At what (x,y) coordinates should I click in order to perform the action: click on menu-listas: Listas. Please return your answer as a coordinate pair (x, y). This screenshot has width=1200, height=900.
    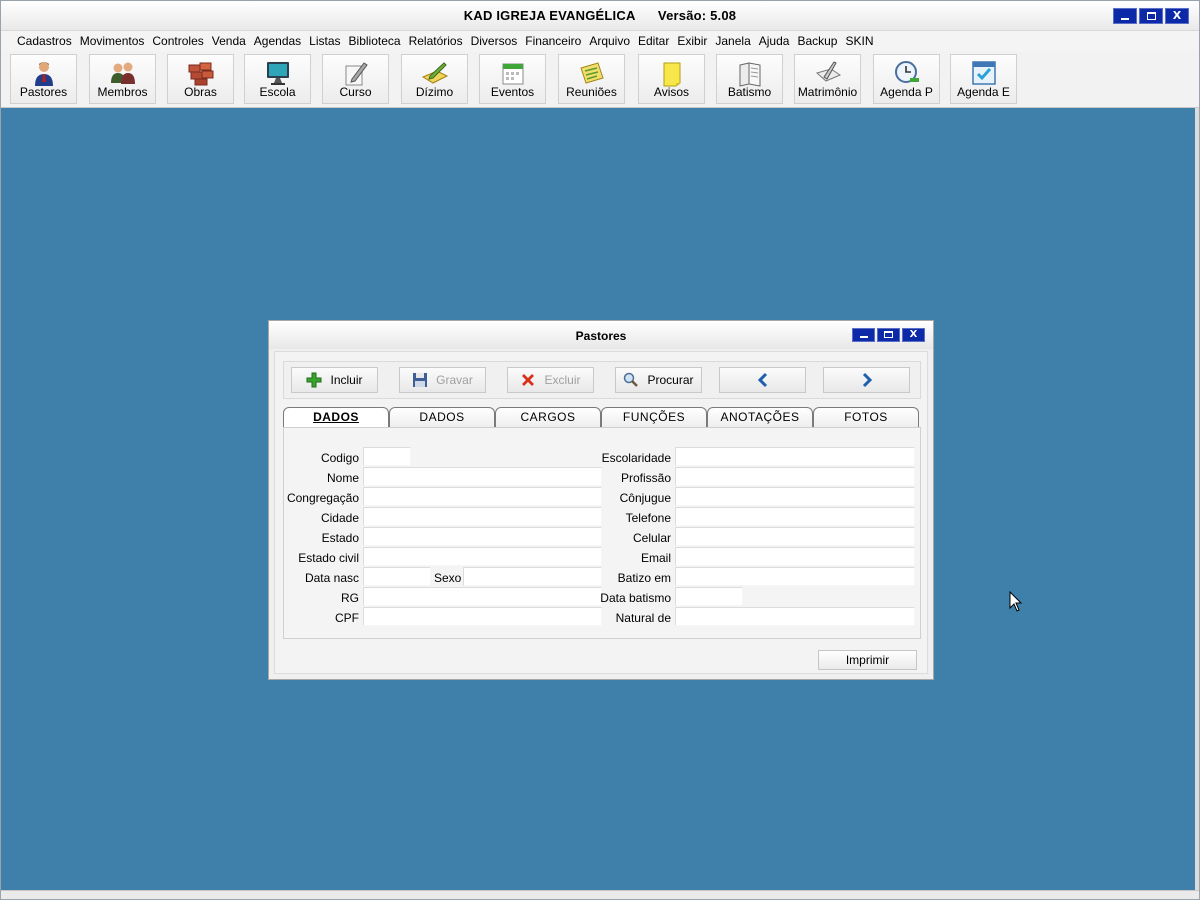
    Looking at the image, I should click on (324, 41).